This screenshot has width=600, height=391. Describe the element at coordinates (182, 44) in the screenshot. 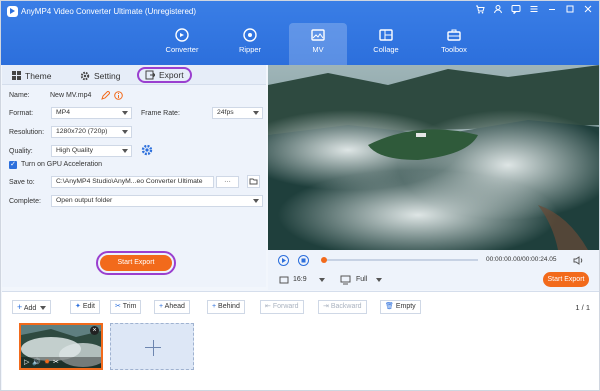

I see `nav-converter: Converter` at that location.